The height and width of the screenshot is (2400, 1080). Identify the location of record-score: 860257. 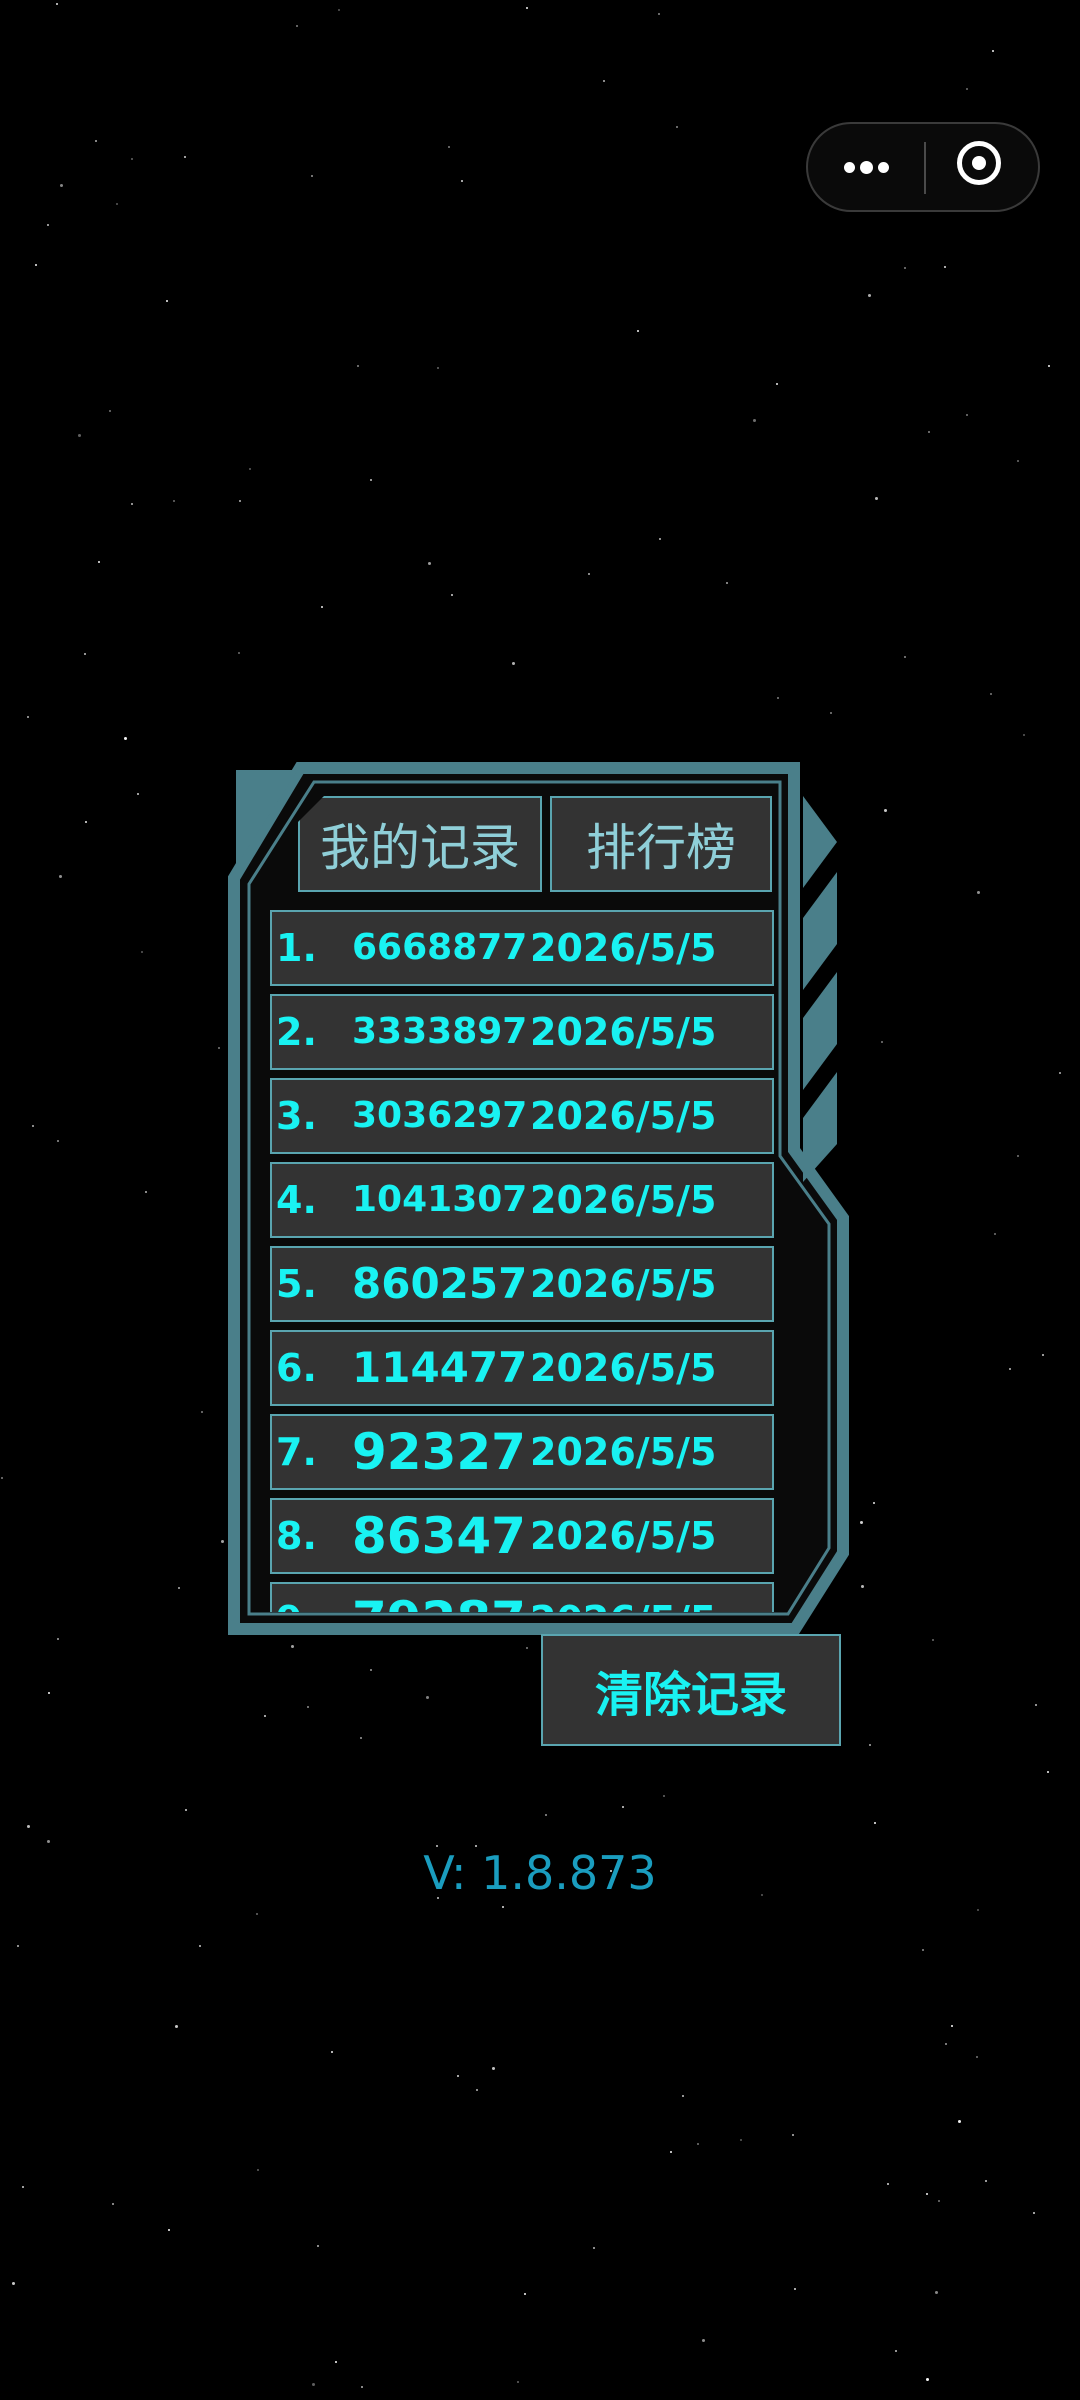
(440, 1283).